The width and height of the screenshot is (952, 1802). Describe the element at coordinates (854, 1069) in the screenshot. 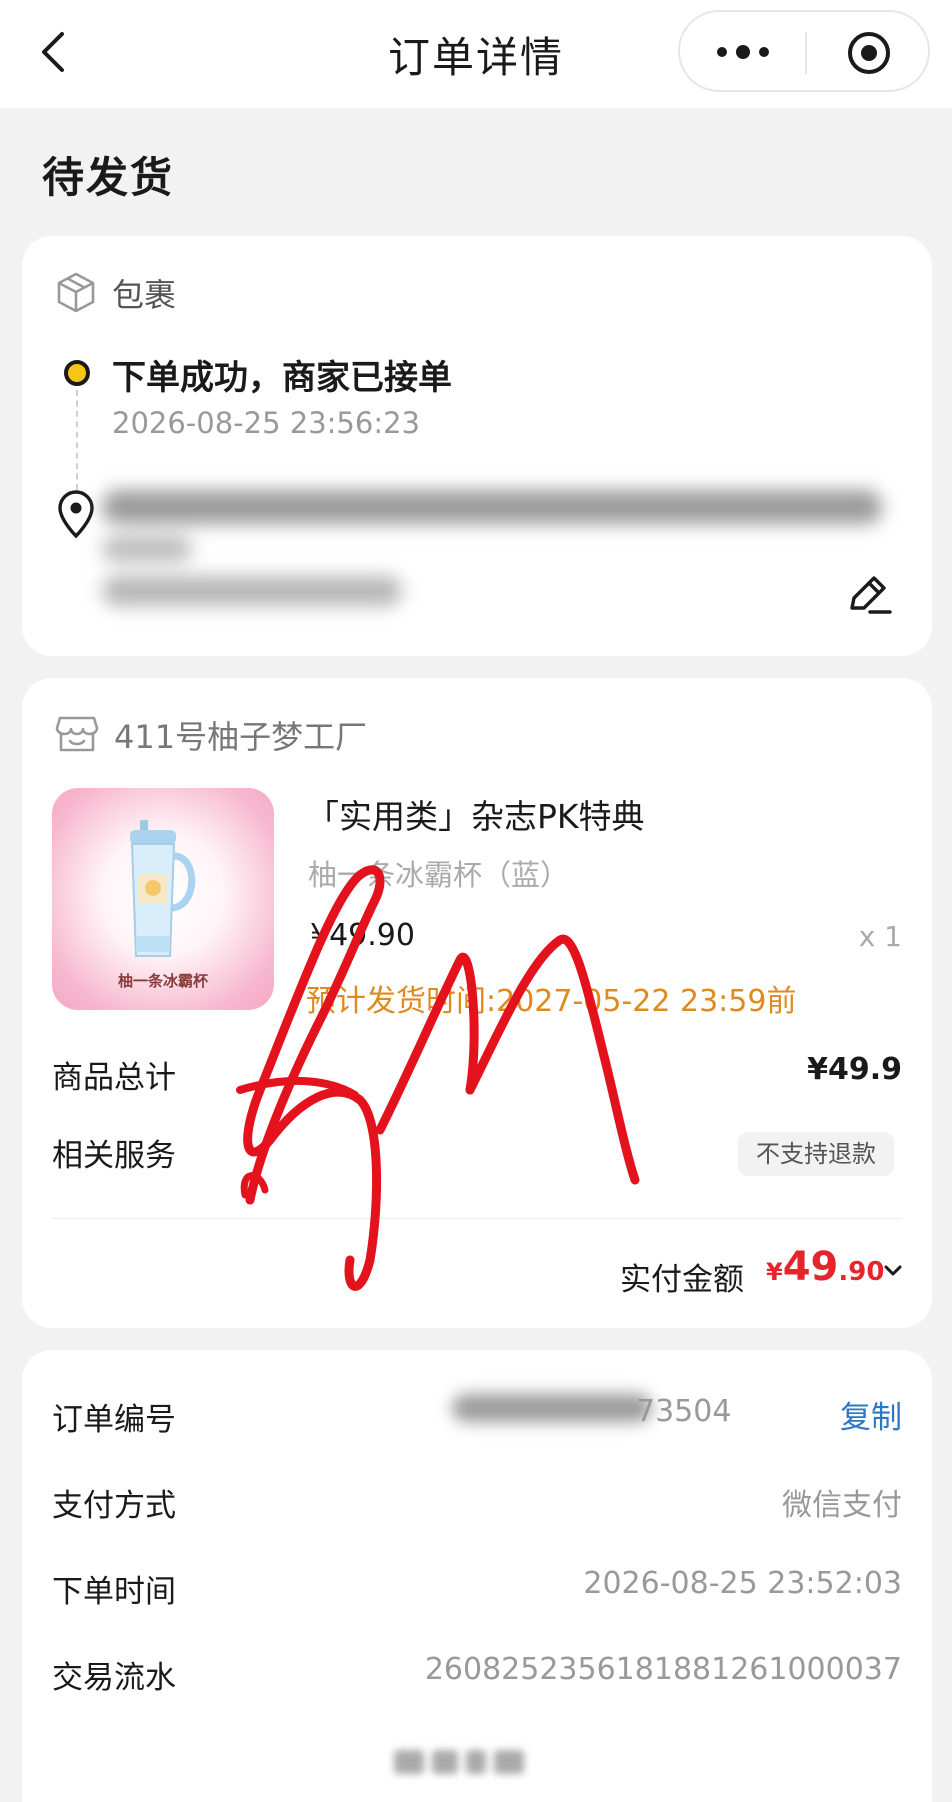

I see `subtotal-value: ¥49.9` at that location.